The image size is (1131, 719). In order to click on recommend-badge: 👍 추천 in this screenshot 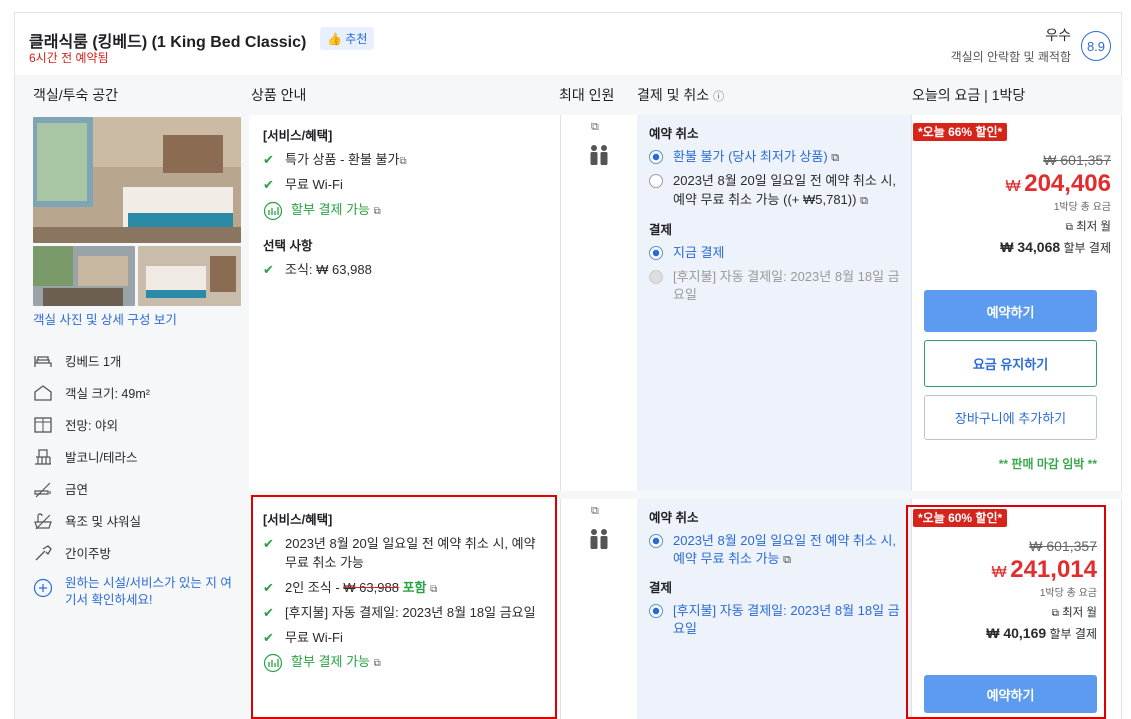, I will do `click(347, 38)`.